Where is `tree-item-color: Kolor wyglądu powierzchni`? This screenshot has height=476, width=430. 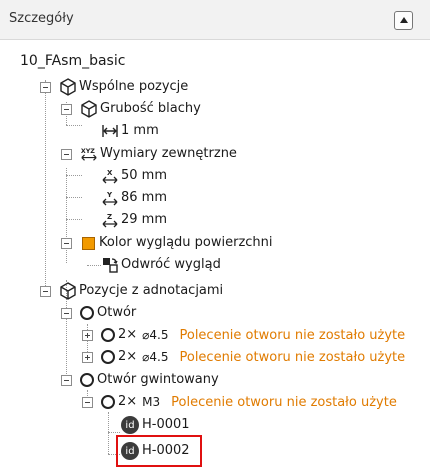 tree-item-color: Kolor wyglądu powierzchni is located at coordinates (177, 243).